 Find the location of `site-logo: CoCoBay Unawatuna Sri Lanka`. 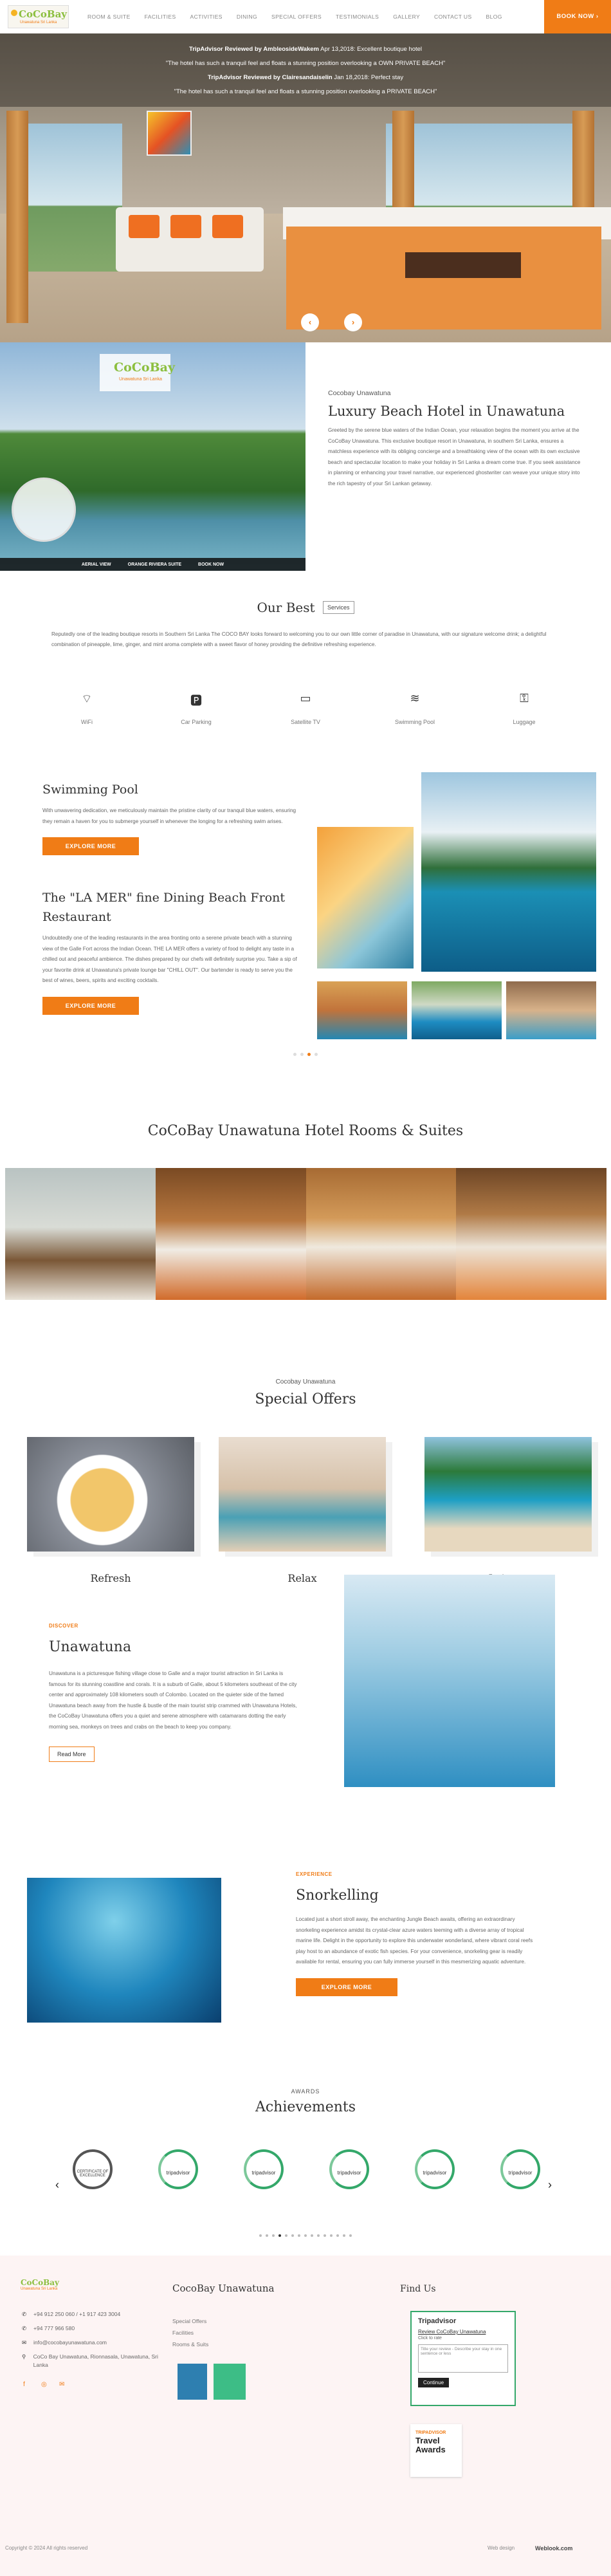

site-logo: CoCoBay Unawatuna Sri Lanka is located at coordinates (38, 16).